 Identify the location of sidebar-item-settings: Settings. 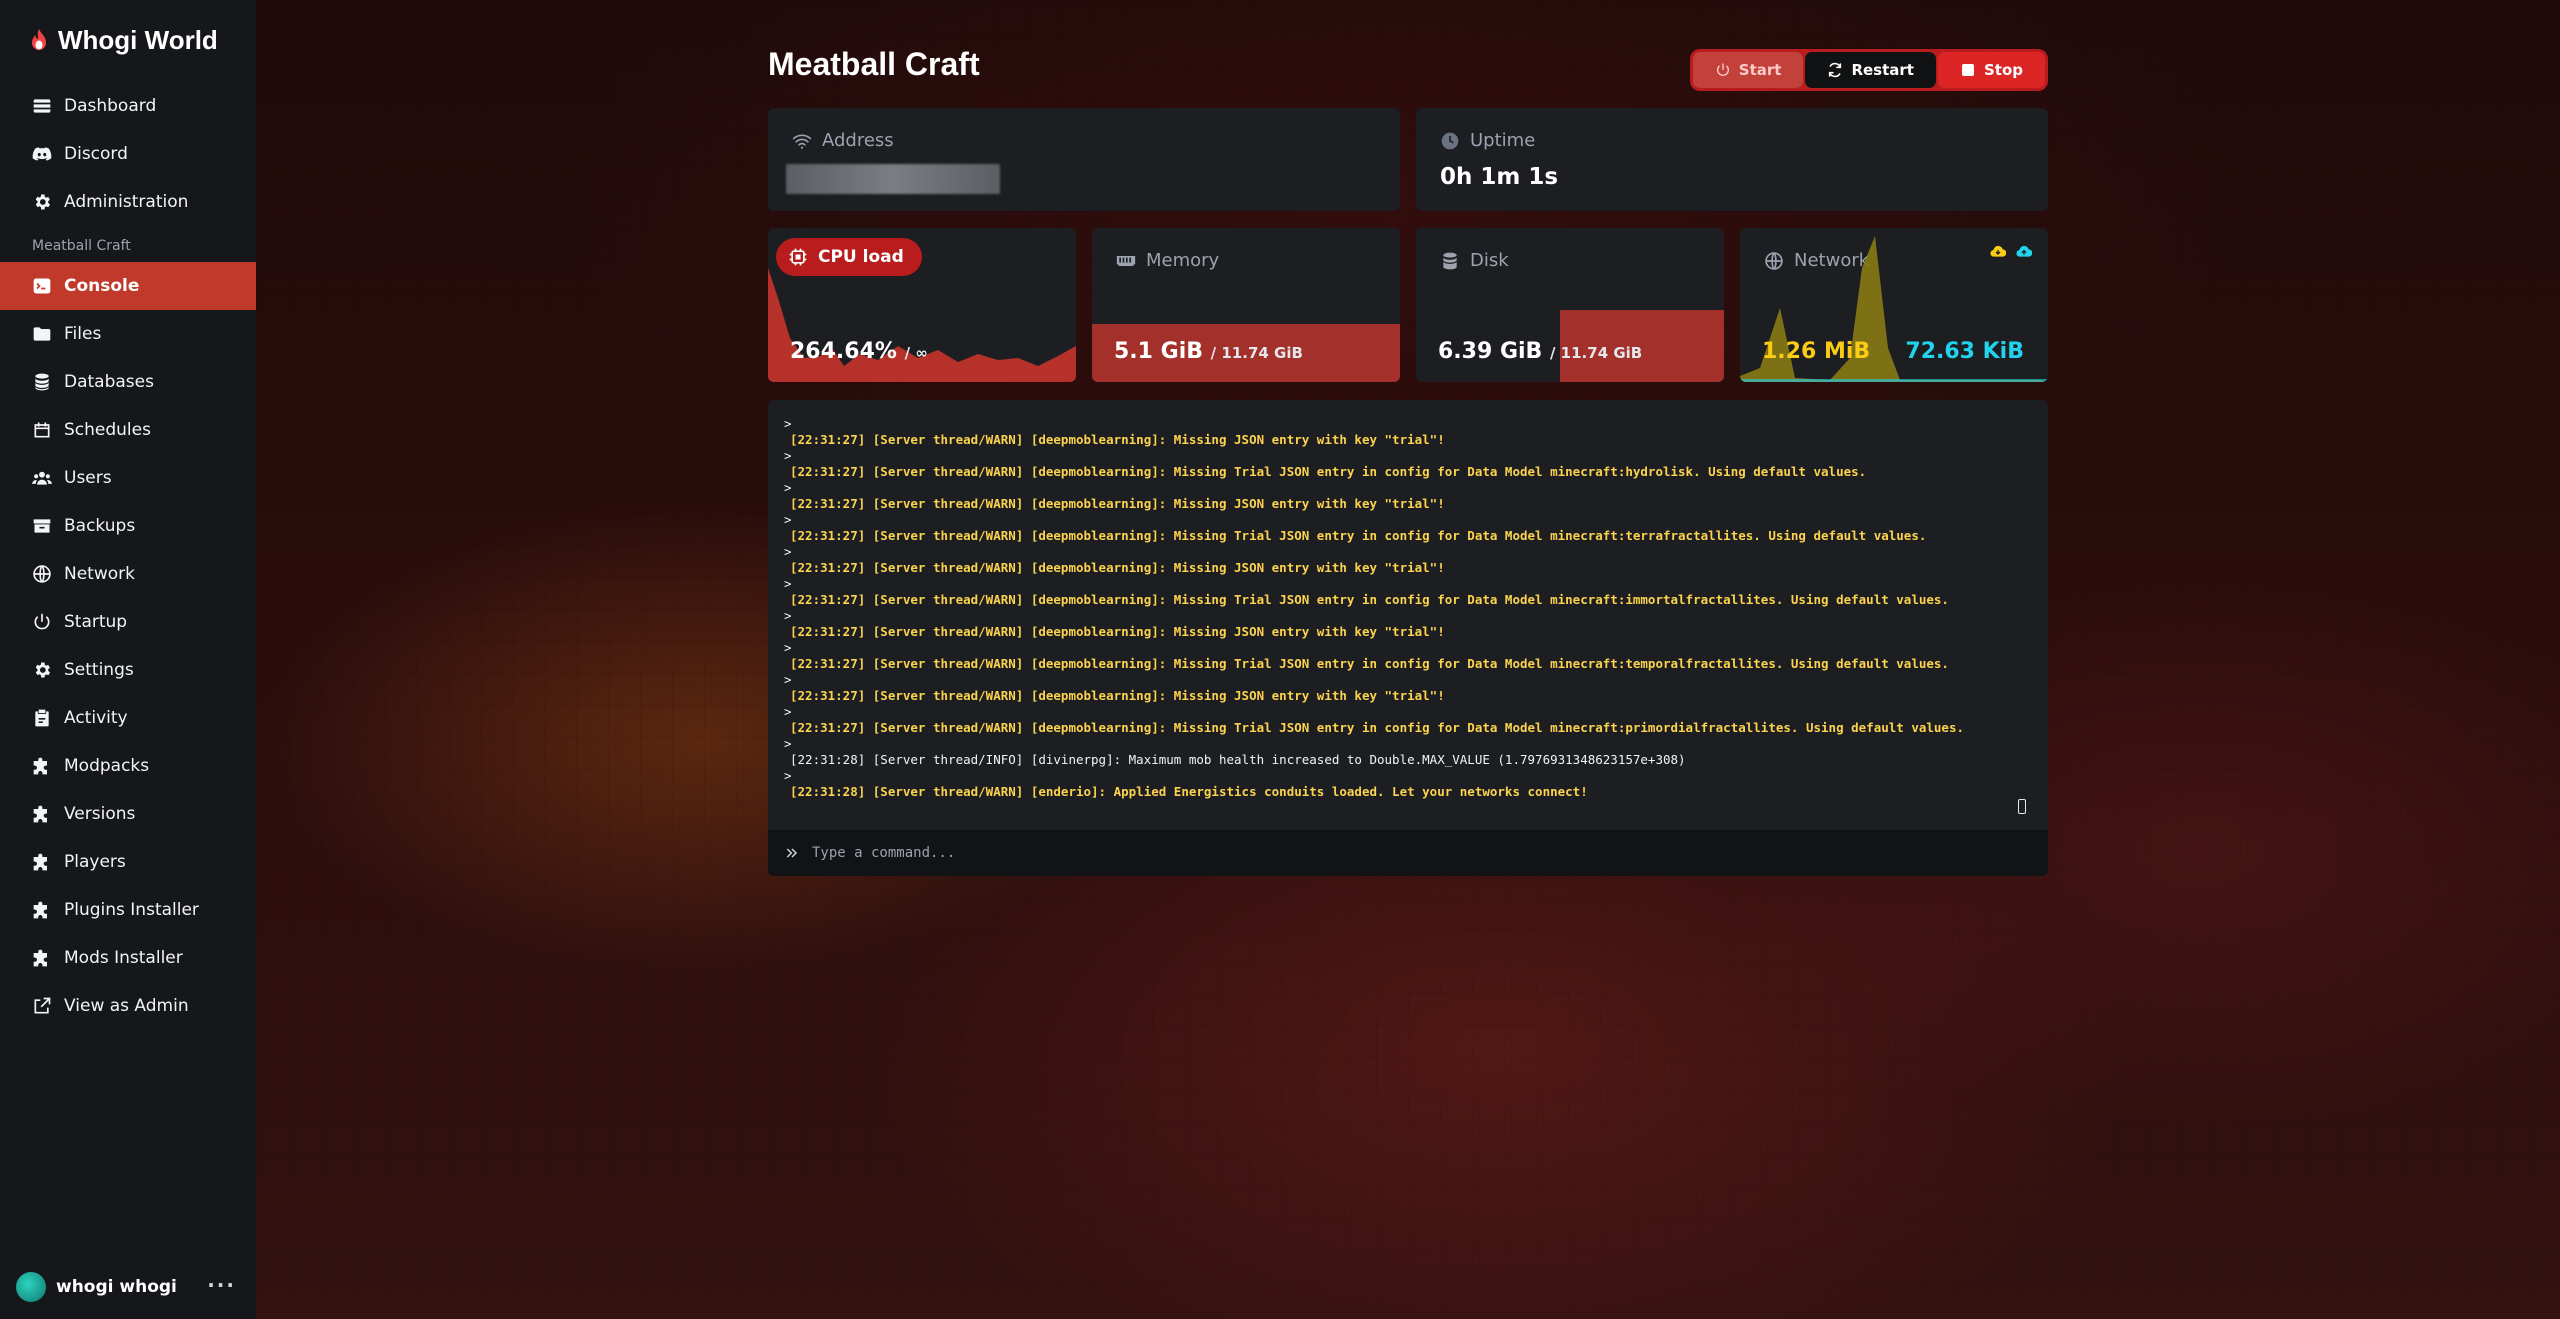
(128, 670).